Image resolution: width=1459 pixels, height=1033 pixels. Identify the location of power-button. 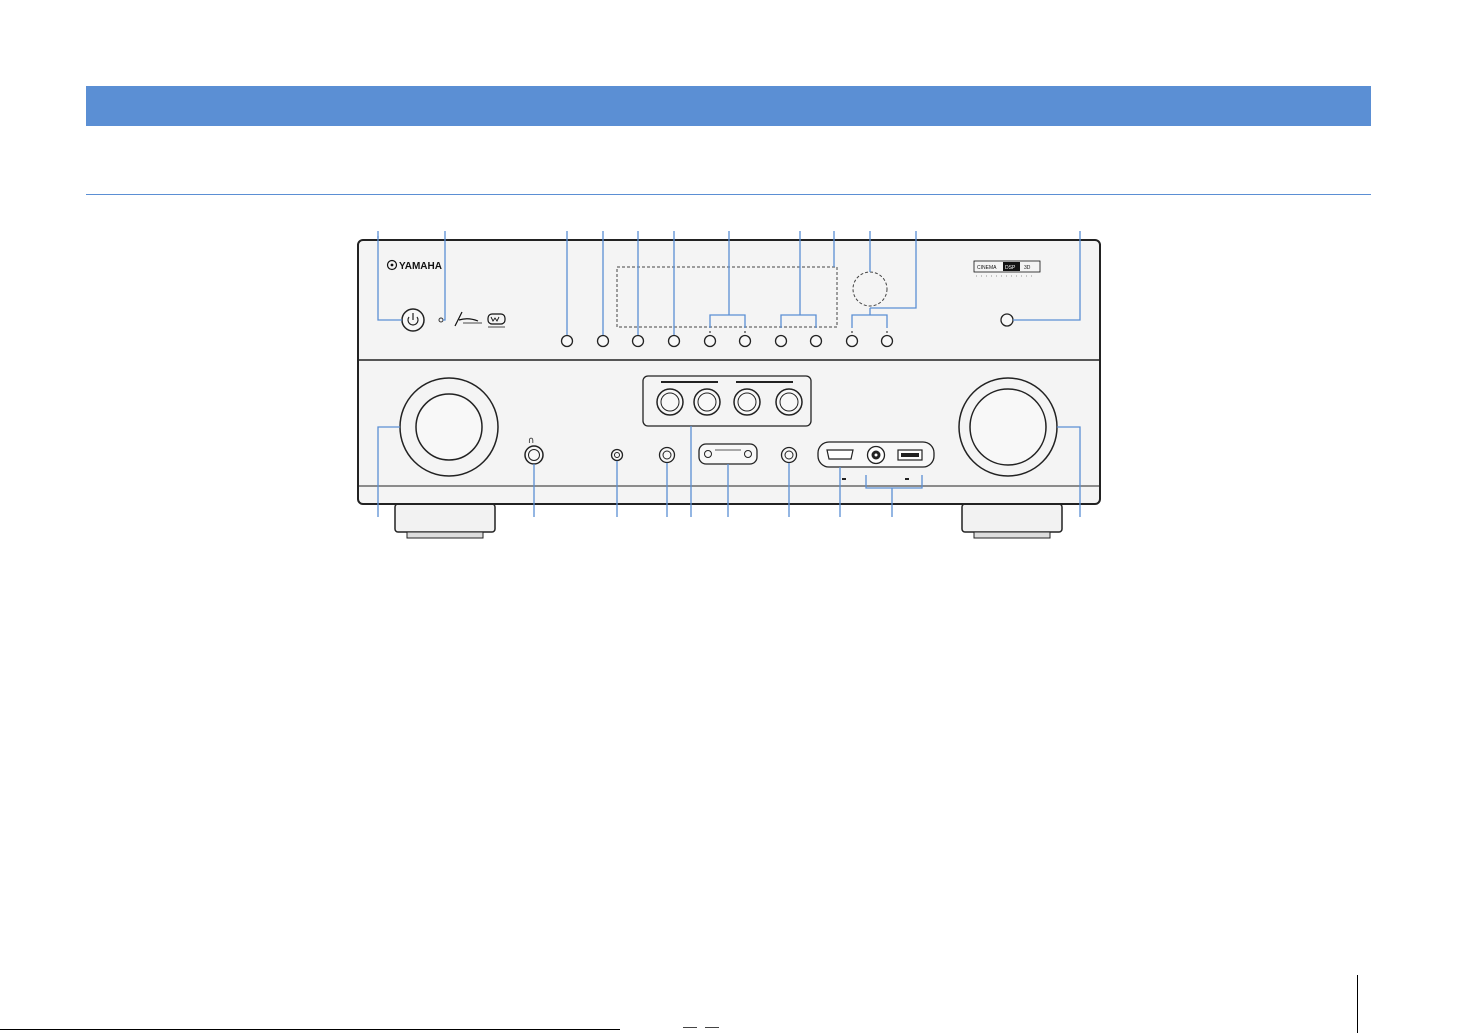
(413, 320).